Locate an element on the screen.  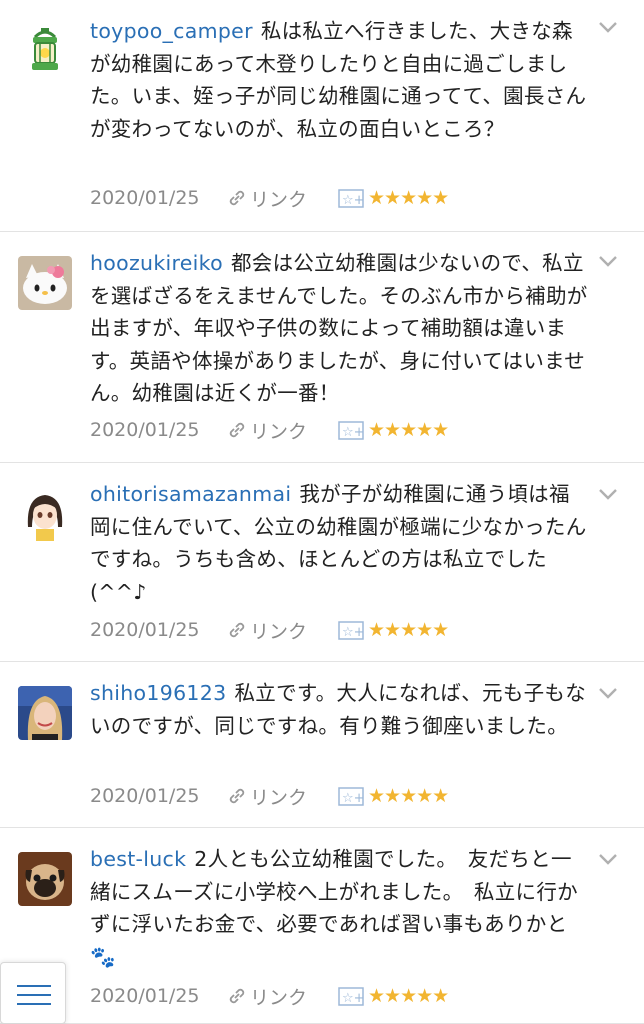
username-link: shiho196123 is located at coordinates (158, 693).